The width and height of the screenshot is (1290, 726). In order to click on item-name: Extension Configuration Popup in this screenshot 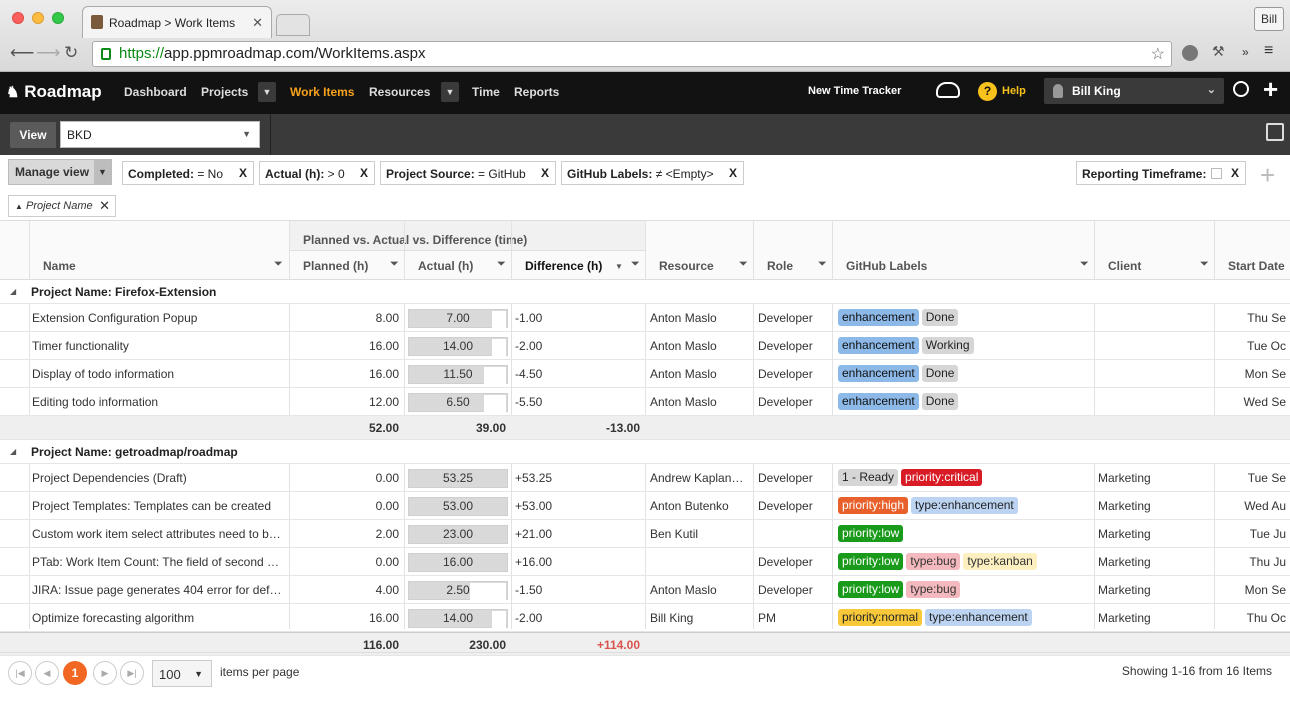, I will do `click(158, 318)`.